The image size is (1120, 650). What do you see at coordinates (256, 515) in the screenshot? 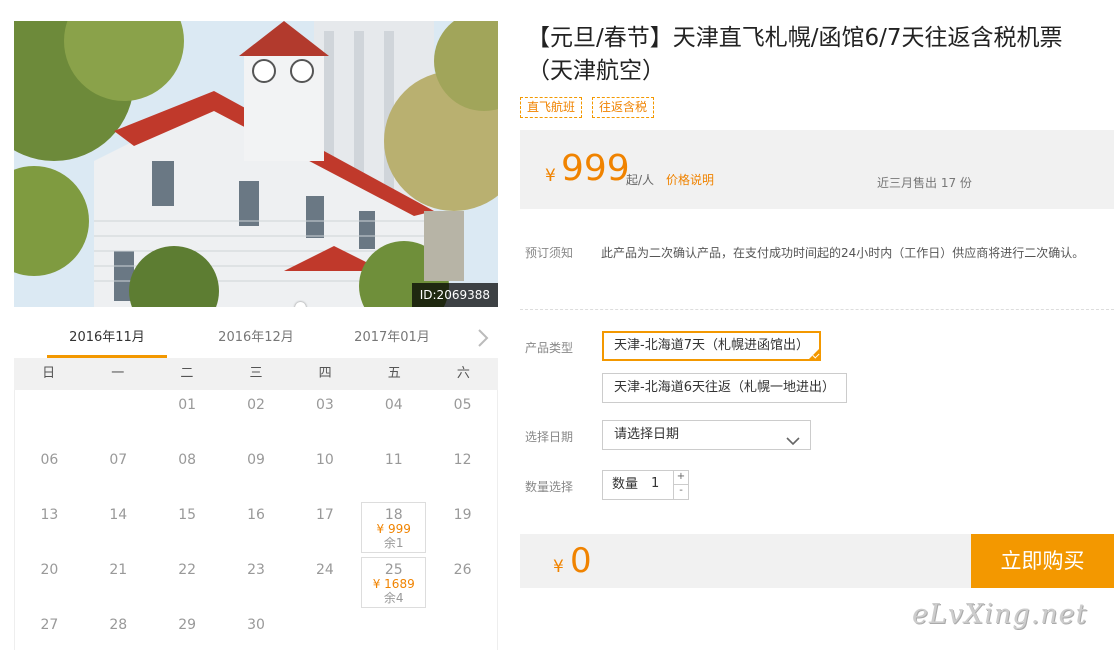
I see `day-number: 16` at bounding box center [256, 515].